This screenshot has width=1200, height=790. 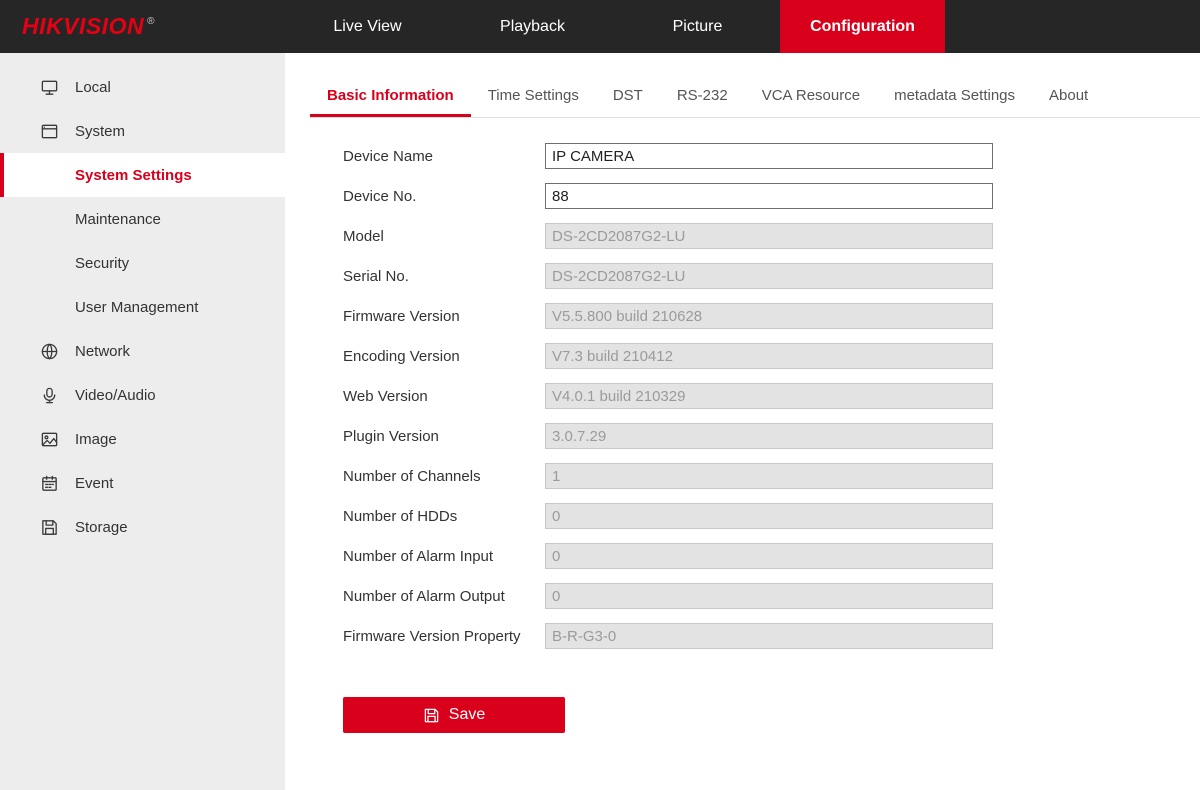 I want to click on field-label: Number of Alarm Output, so click(x=424, y=596).